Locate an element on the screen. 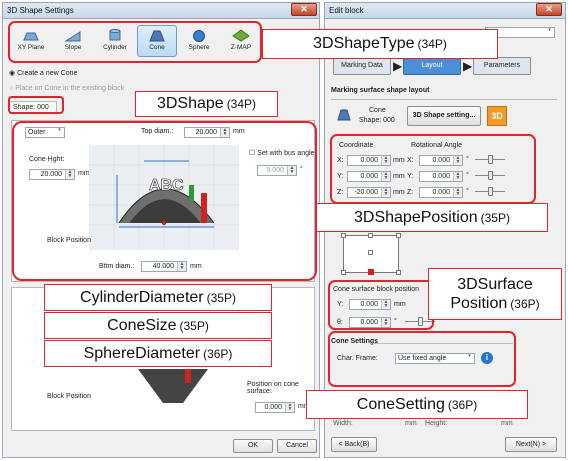  callout-sphere-diameter: SphereDiameter (36P) is located at coordinates (158, 353).